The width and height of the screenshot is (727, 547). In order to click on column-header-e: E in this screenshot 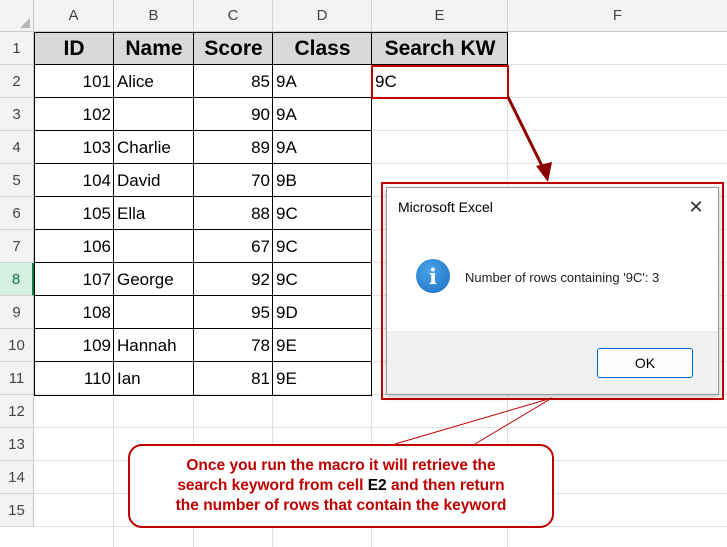, I will do `click(440, 16)`.